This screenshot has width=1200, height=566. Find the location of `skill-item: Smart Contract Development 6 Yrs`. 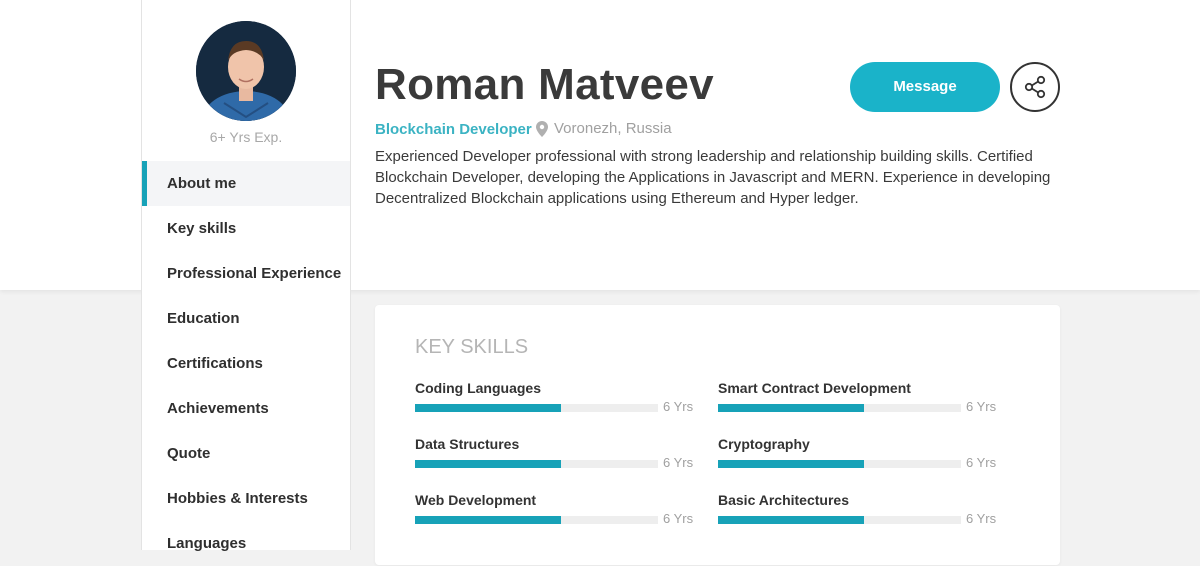

skill-item: Smart Contract Development 6 Yrs is located at coordinates (858, 400).